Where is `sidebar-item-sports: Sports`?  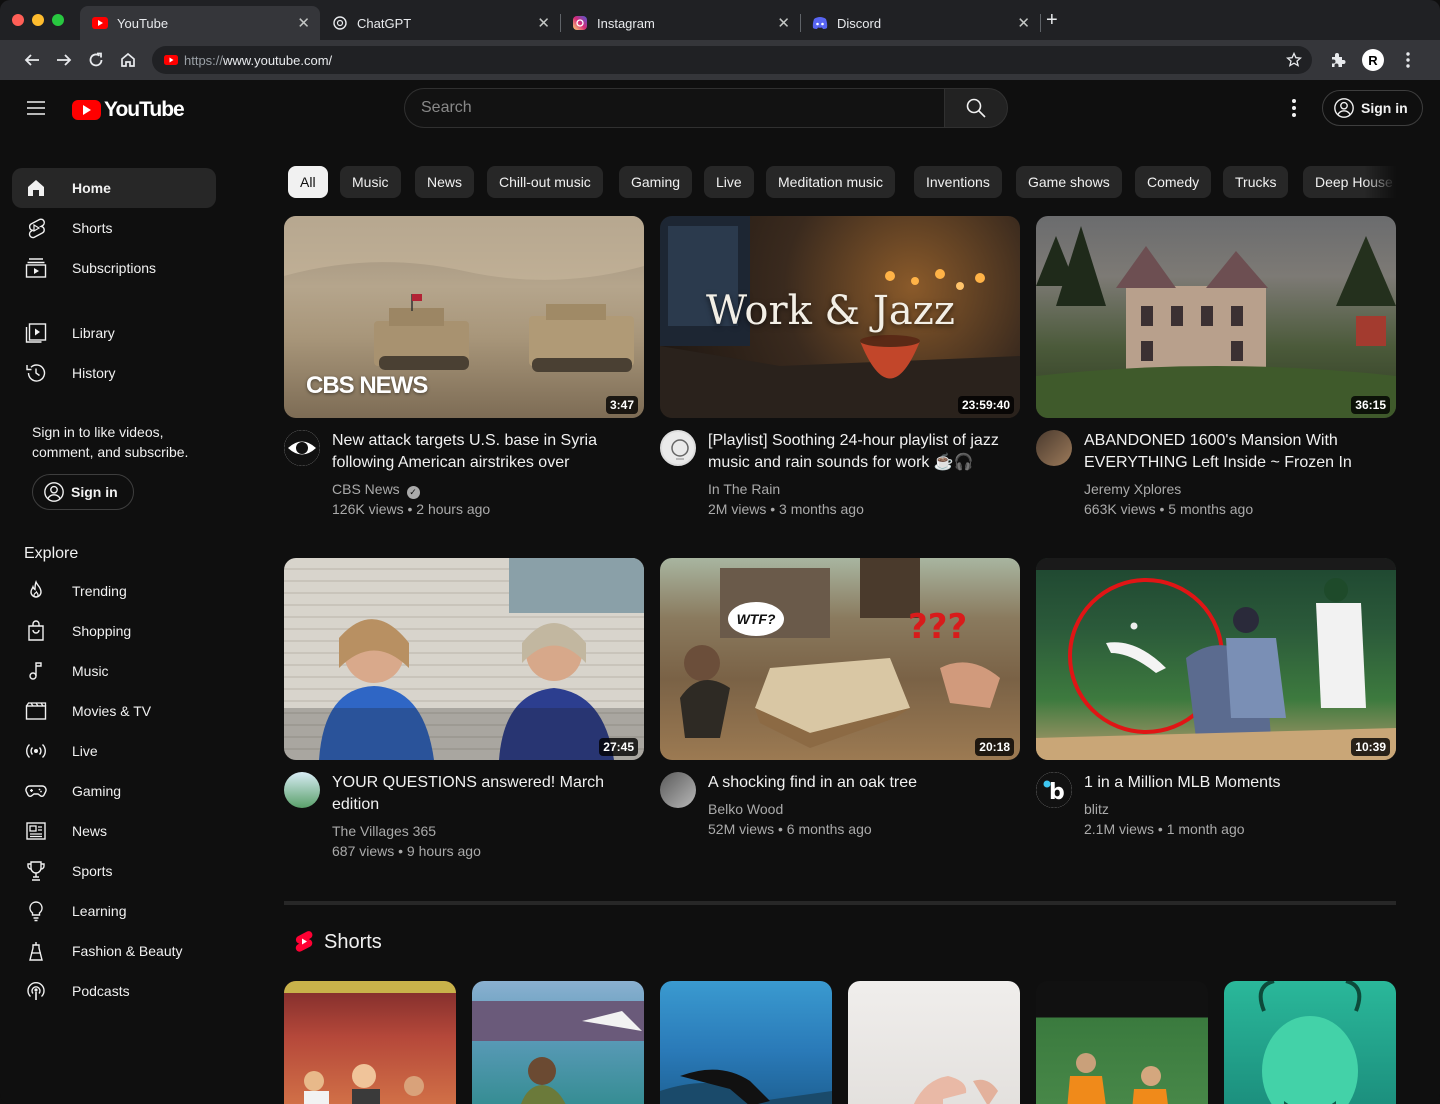
sidebar-item-sports: Sports is located at coordinates (114, 871).